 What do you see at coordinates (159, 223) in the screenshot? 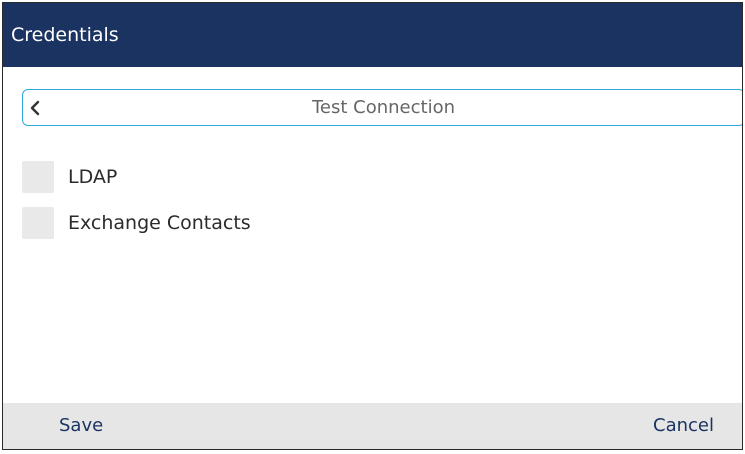
I see `exchange-contacts-label: Exchange Contacts` at bounding box center [159, 223].